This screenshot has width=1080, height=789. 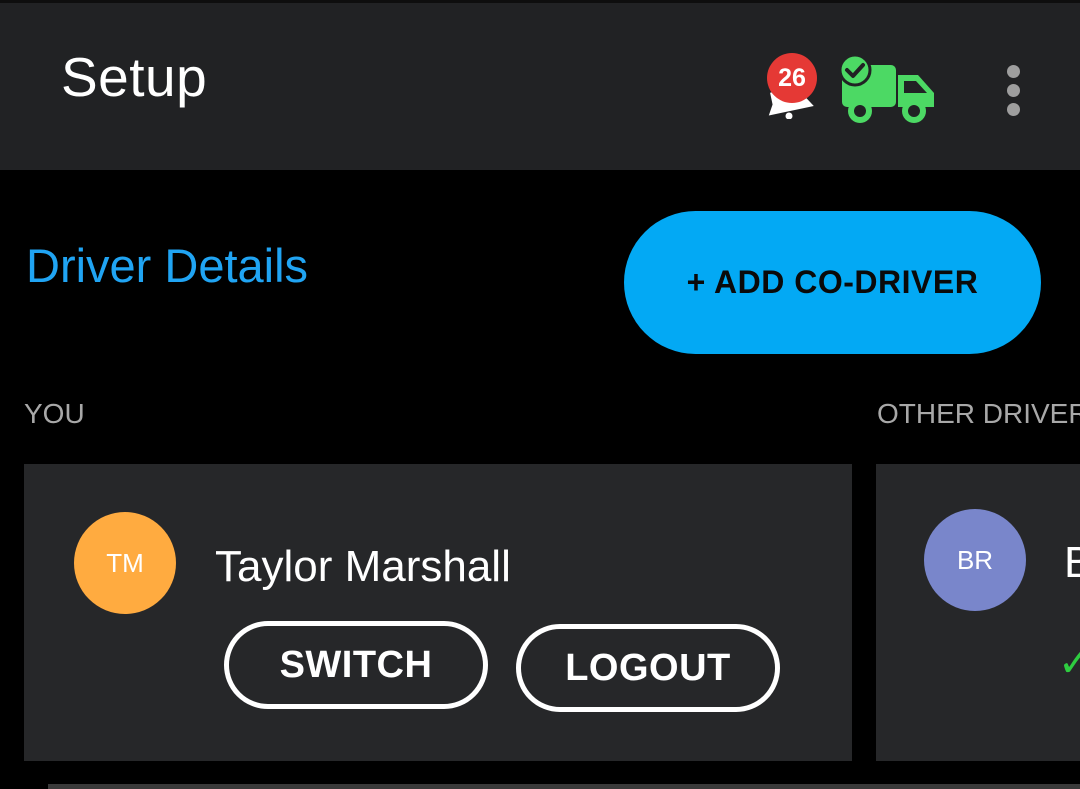 What do you see at coordinates (648, 668) in the screenshot?
I see `logout-button: LOGOUT` at bounding box center [648, 668].